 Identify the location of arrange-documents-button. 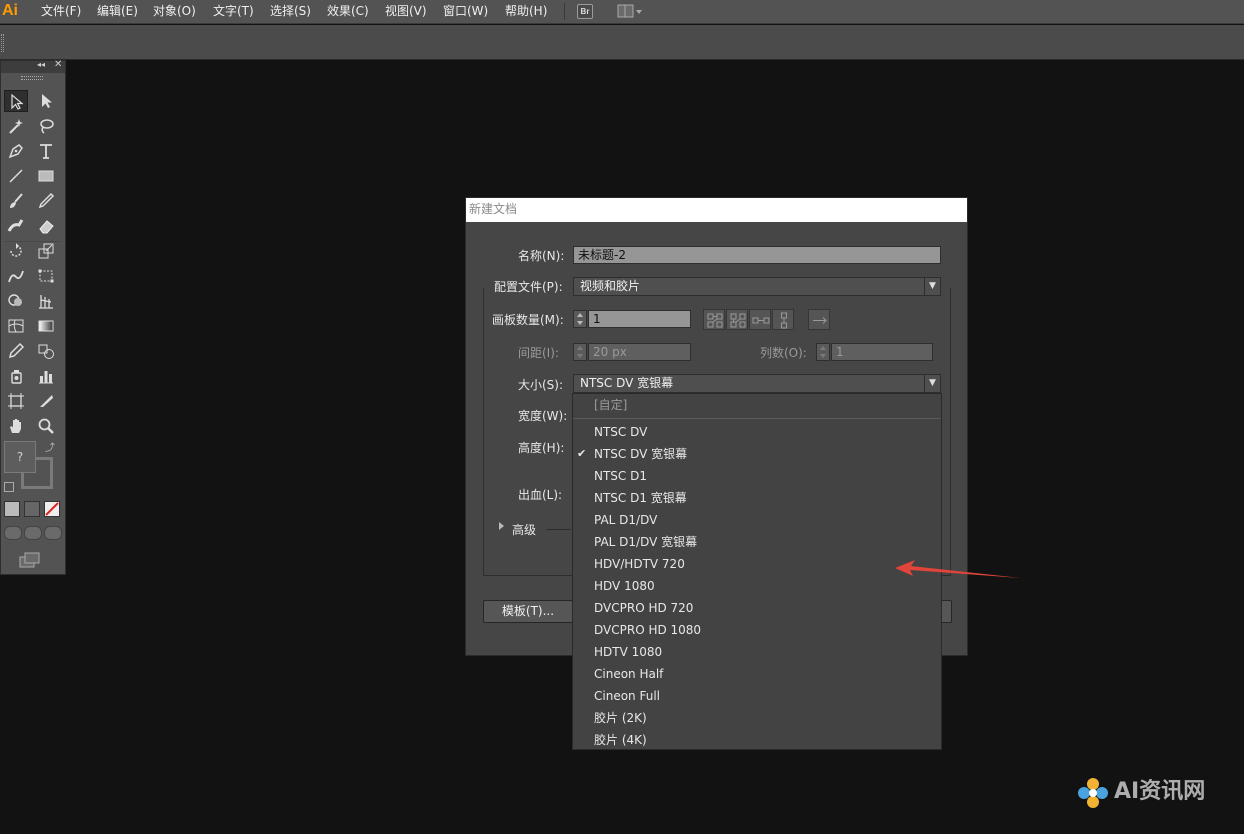
(631, 11).